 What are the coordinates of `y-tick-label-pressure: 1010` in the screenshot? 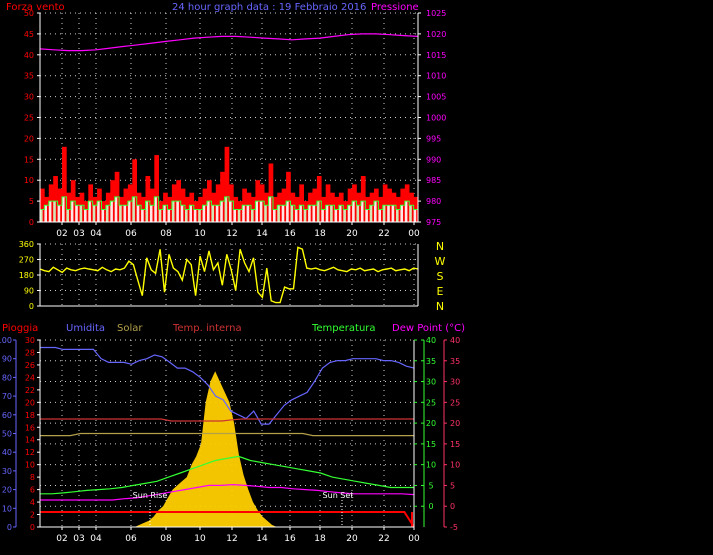 It's located at (436, 76).